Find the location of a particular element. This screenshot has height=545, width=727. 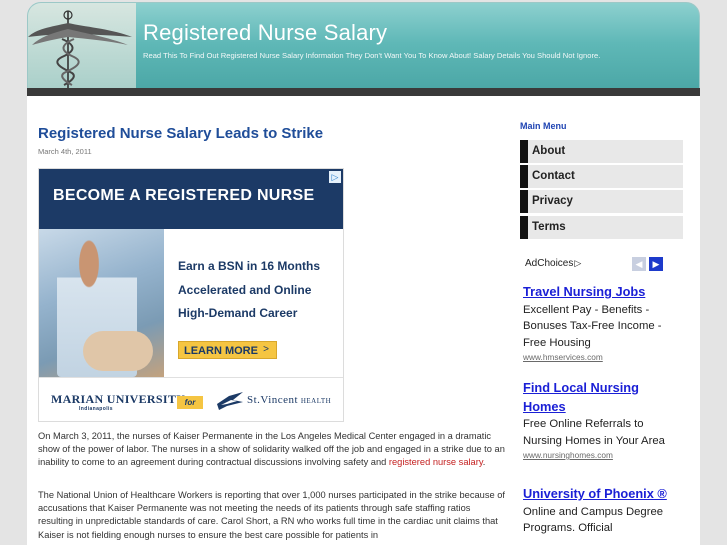

adchoices-icon: ▷ is located at coordinates (578, 263).